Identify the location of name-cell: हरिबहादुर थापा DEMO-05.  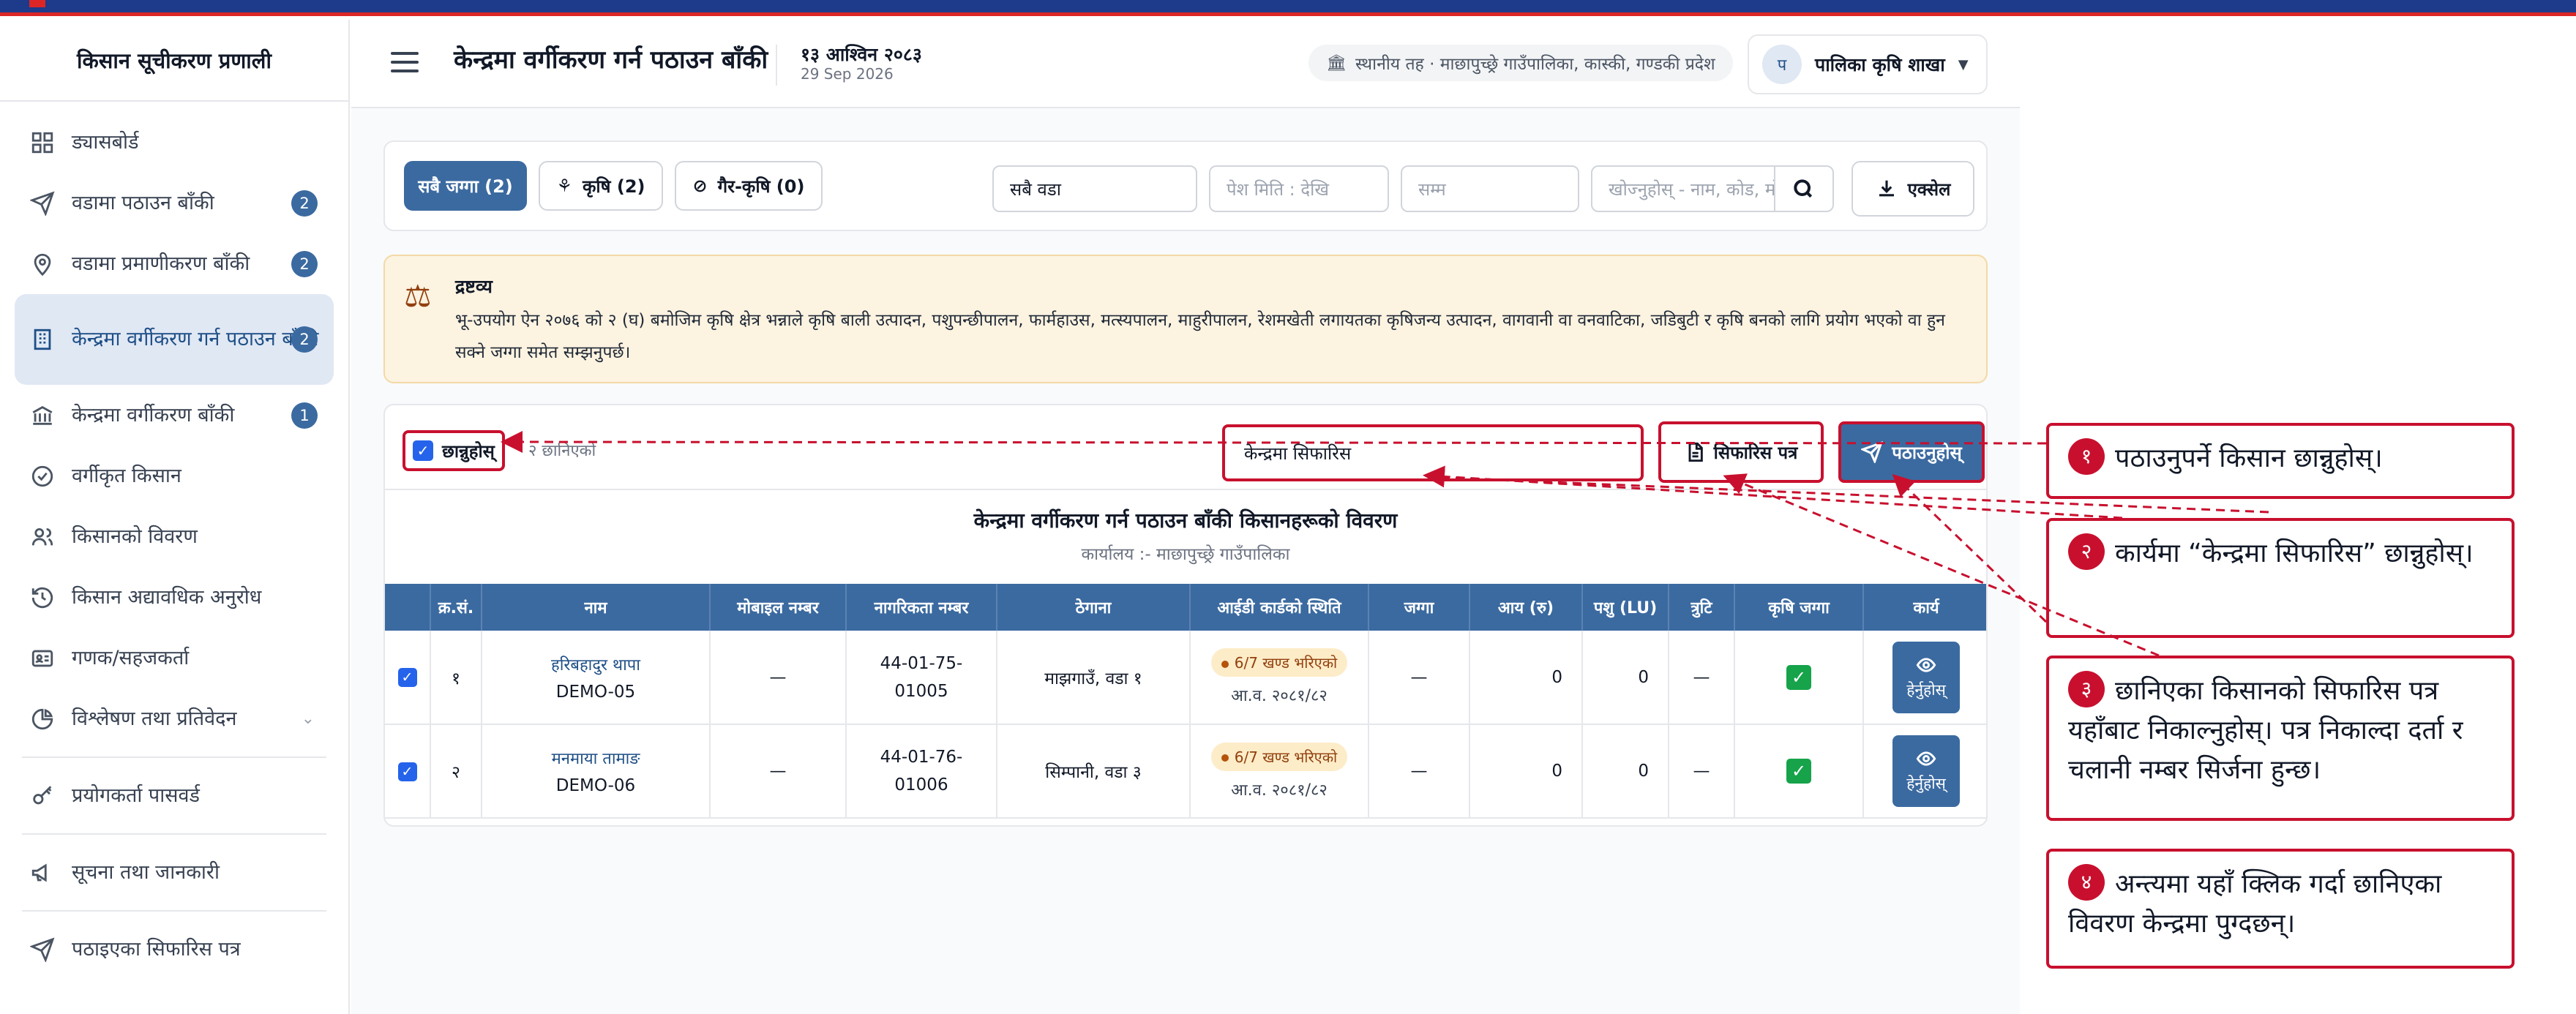
(596, 678).